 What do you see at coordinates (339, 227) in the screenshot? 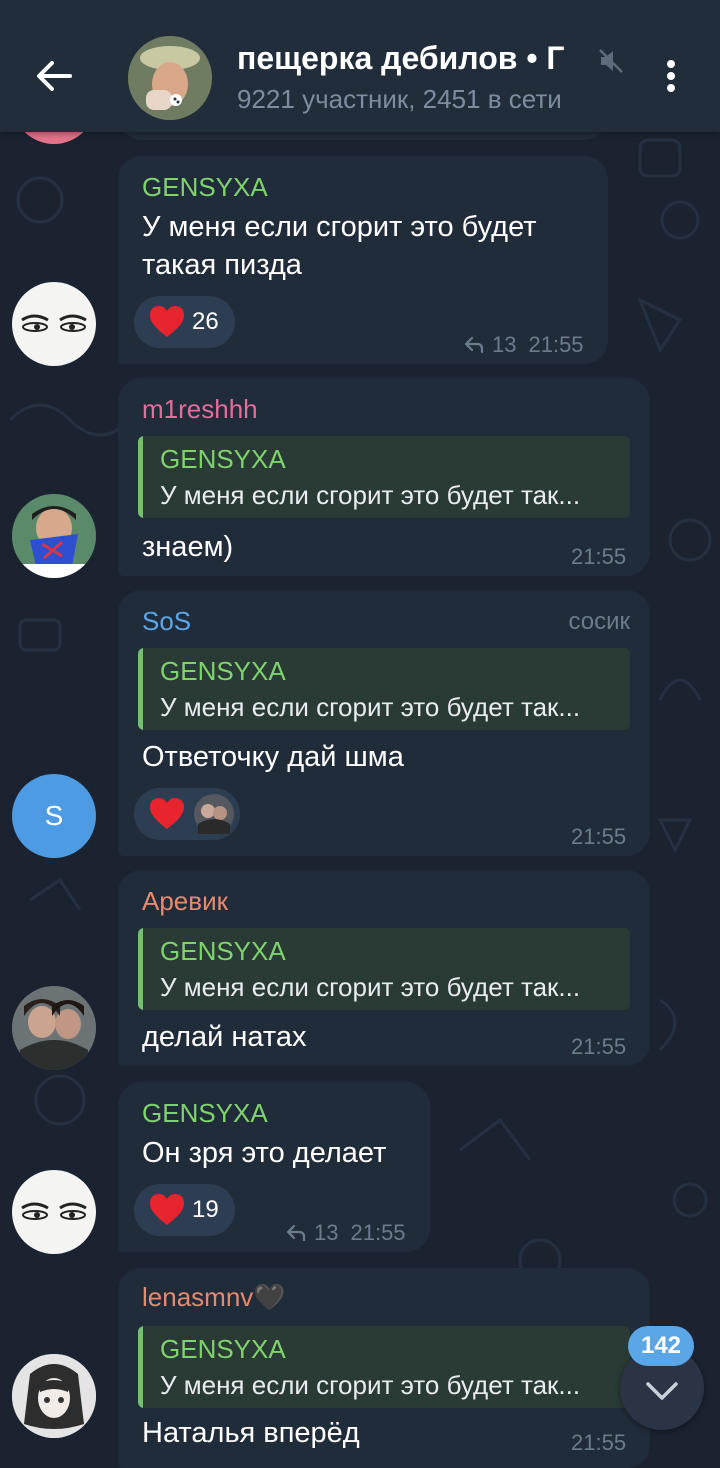
I see `message-text-line: У меня если сгорит это будет` at bounding box center [339, 227].